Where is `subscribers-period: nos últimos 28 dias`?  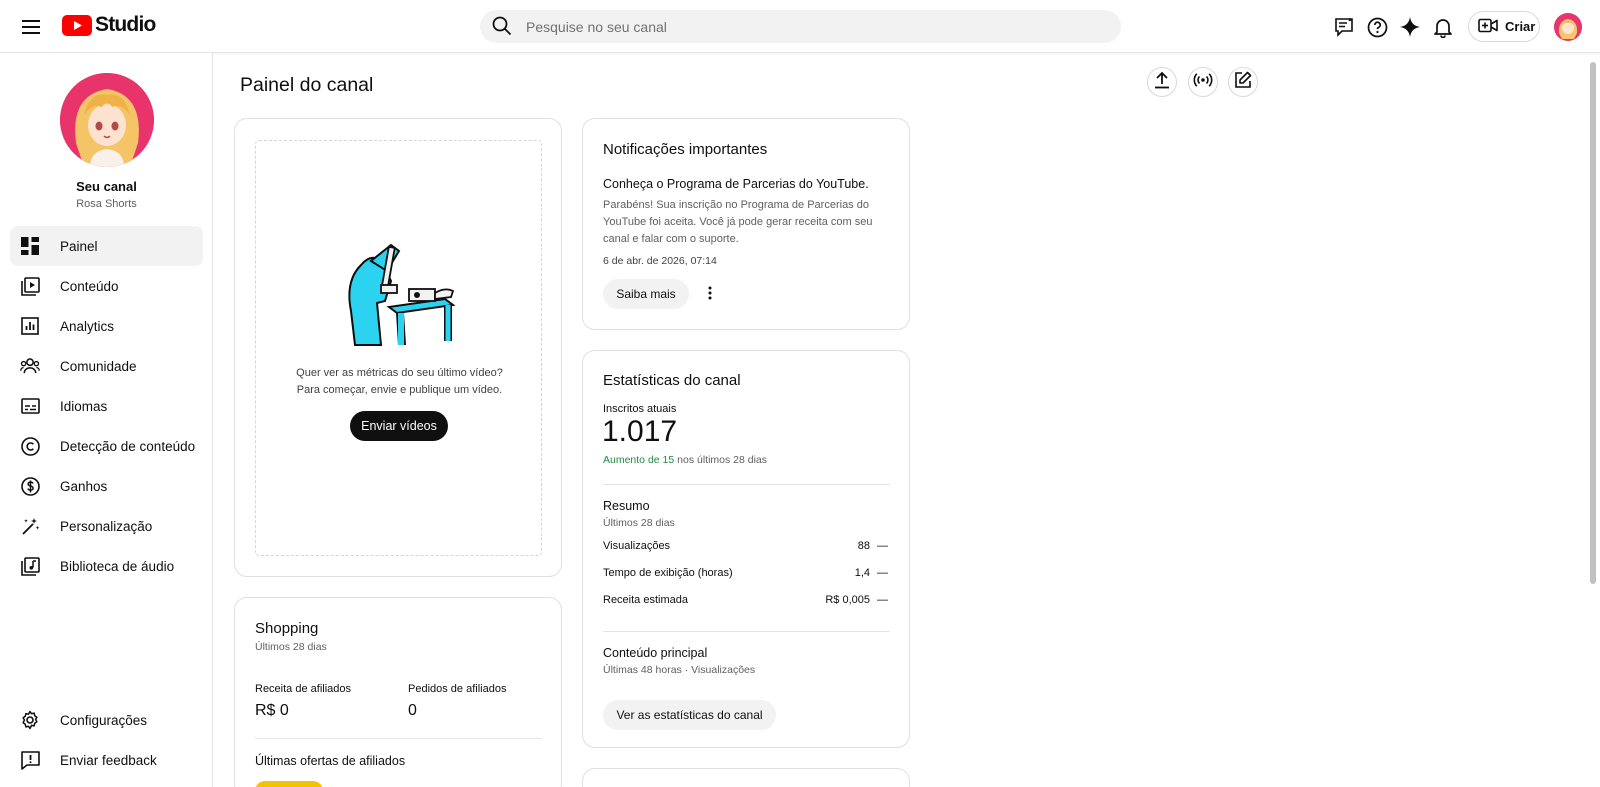 subscribers-period: nos últimos 28 dias is located at coordinates (721, 460).